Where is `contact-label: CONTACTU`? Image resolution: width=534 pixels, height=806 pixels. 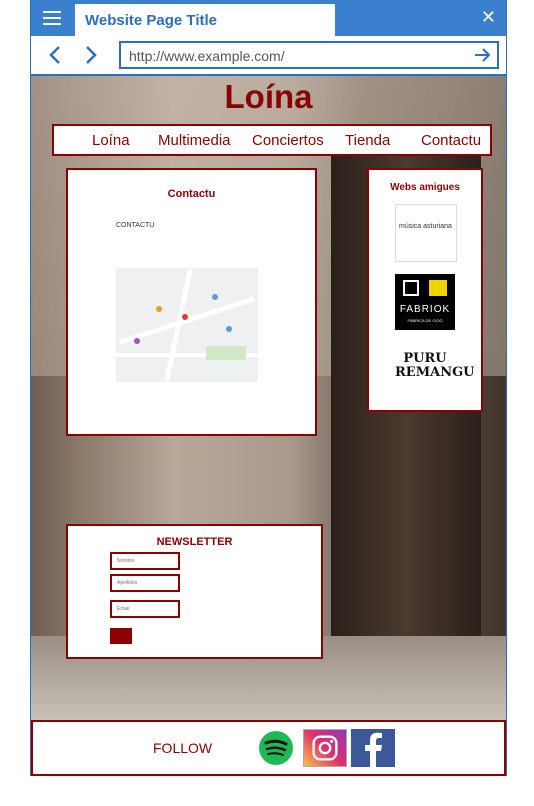 contact-label: CONTACTU is located at coordinates (135, 225).